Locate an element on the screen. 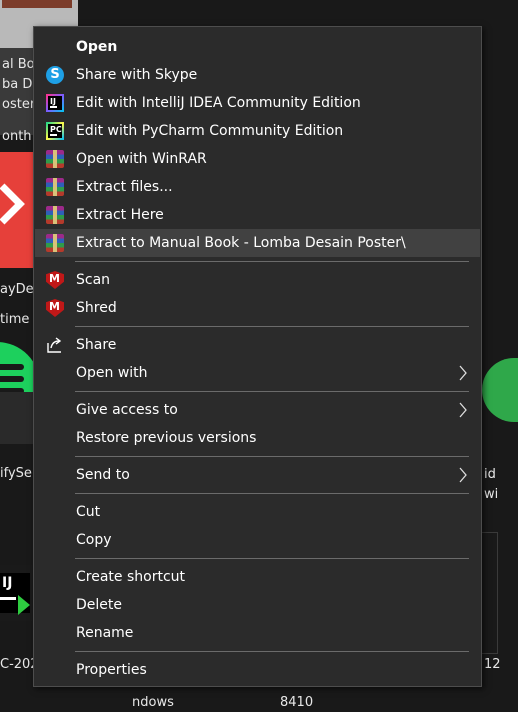  menu-item-extract-here: Extract Here is located at coordinates (257, 215).